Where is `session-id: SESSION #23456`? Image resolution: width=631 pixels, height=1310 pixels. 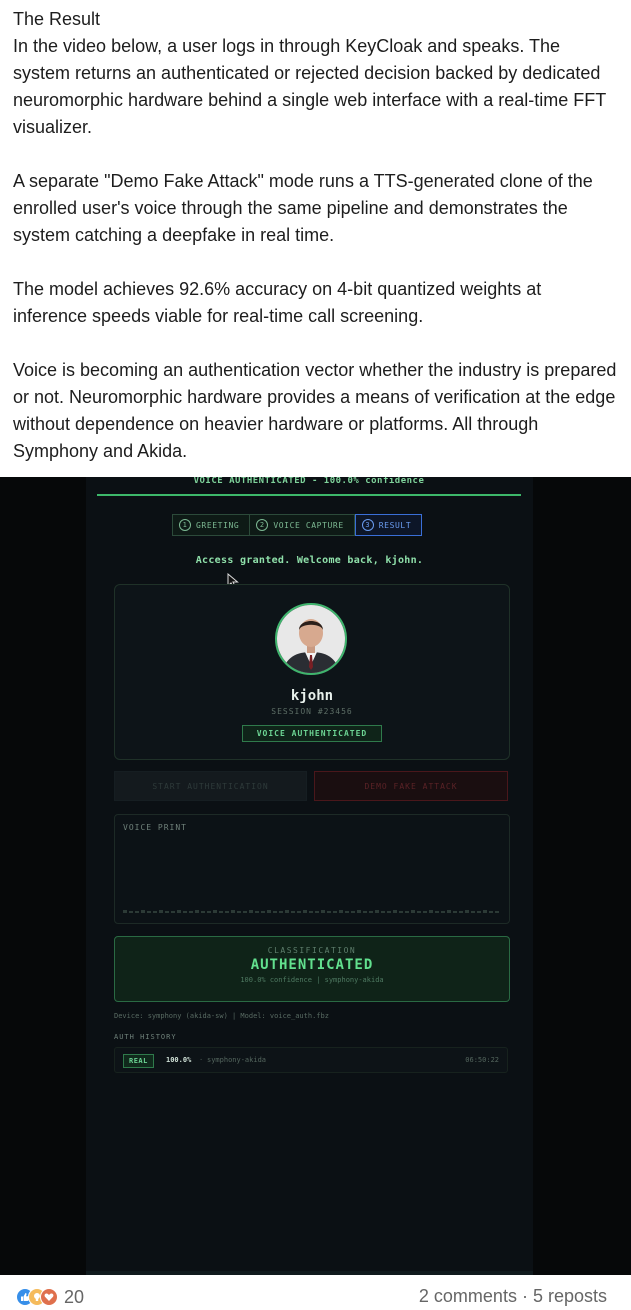
session-id: SESSION #23456 is located at coordinates (312, 711).